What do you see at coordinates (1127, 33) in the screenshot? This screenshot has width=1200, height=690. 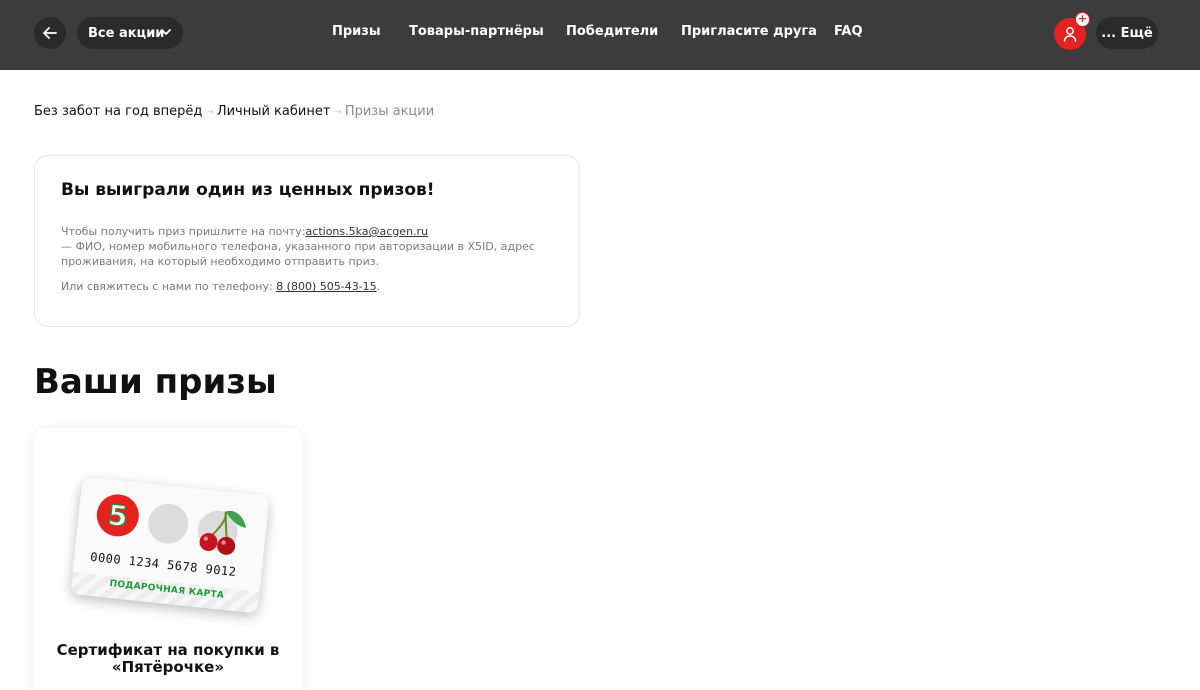 I see `more-button: ... Ещё` at bounding box center [1127, 33].